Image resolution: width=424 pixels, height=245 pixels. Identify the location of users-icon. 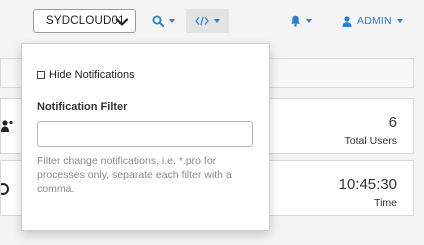
(7, 126).